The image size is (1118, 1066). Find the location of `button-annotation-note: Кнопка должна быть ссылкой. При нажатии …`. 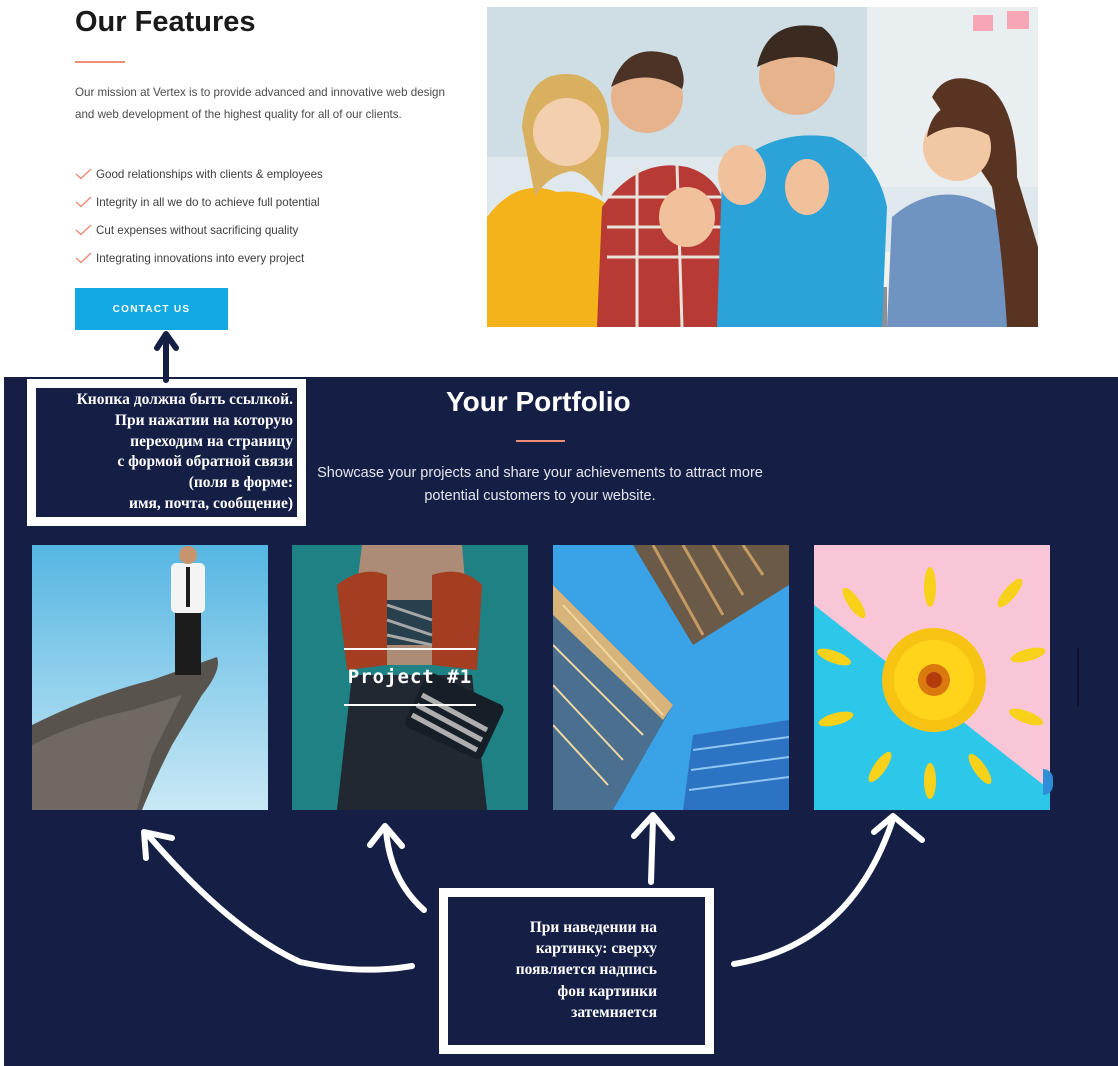

button-annotation-note: Кнопка должна быть ссылкой. При нажатии … is located at coordinates (166, 452).